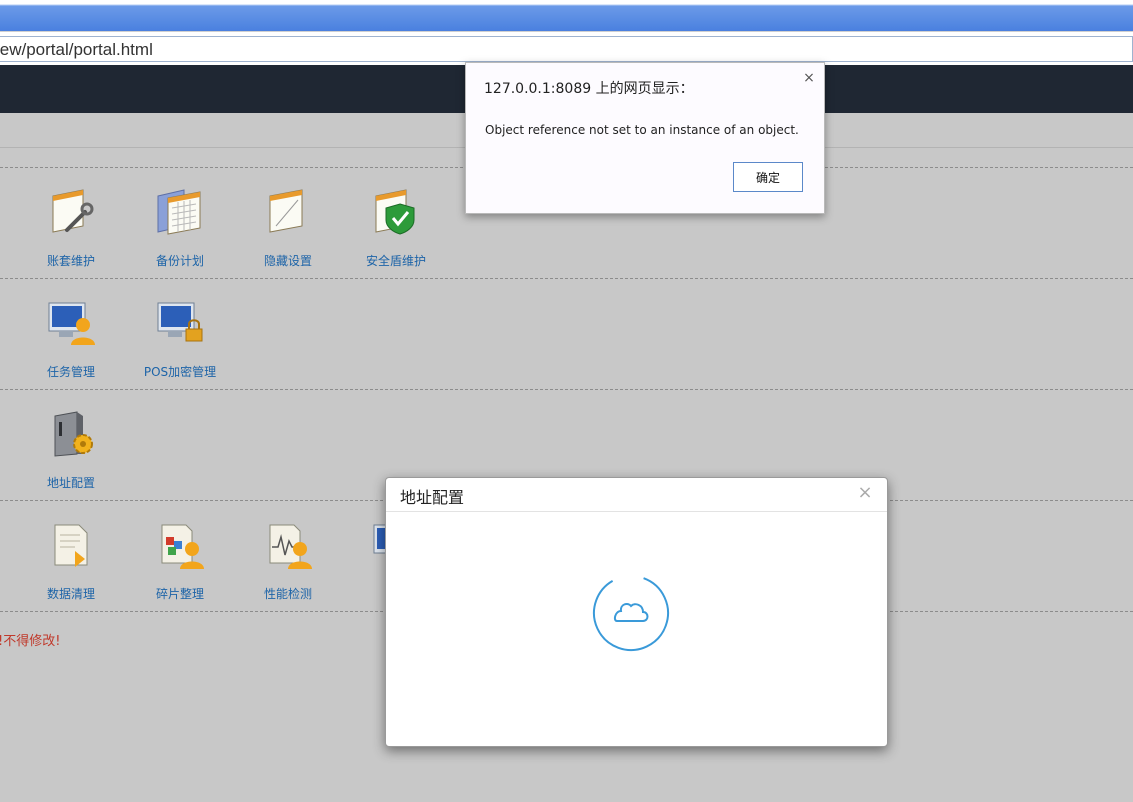 This screenshot has height=802, width=1133. I want to click on monitor-lock-icon, so click(180, 322).